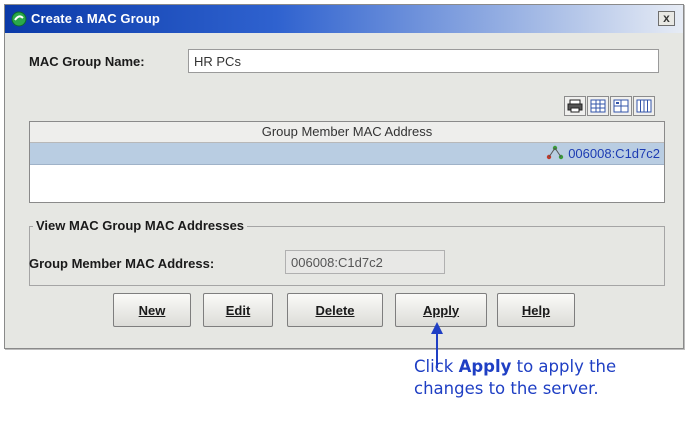 This screenshot has height=431, width=699. What do you see at coordinates (344, 19) in the screenshot?
I see `title-bar: Create a MAC Group x` at bounding box center [344, 19].